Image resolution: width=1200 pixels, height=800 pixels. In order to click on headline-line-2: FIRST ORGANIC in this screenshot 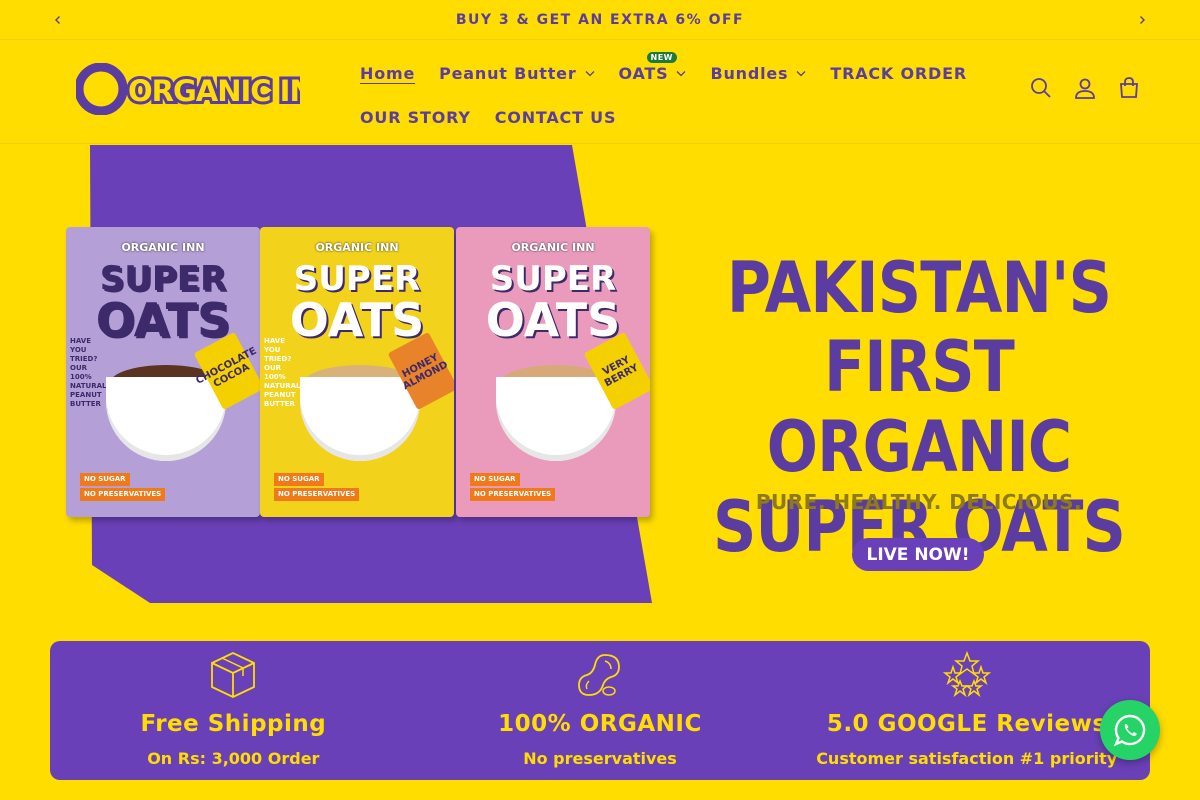, I will do `click(919, 407)`.